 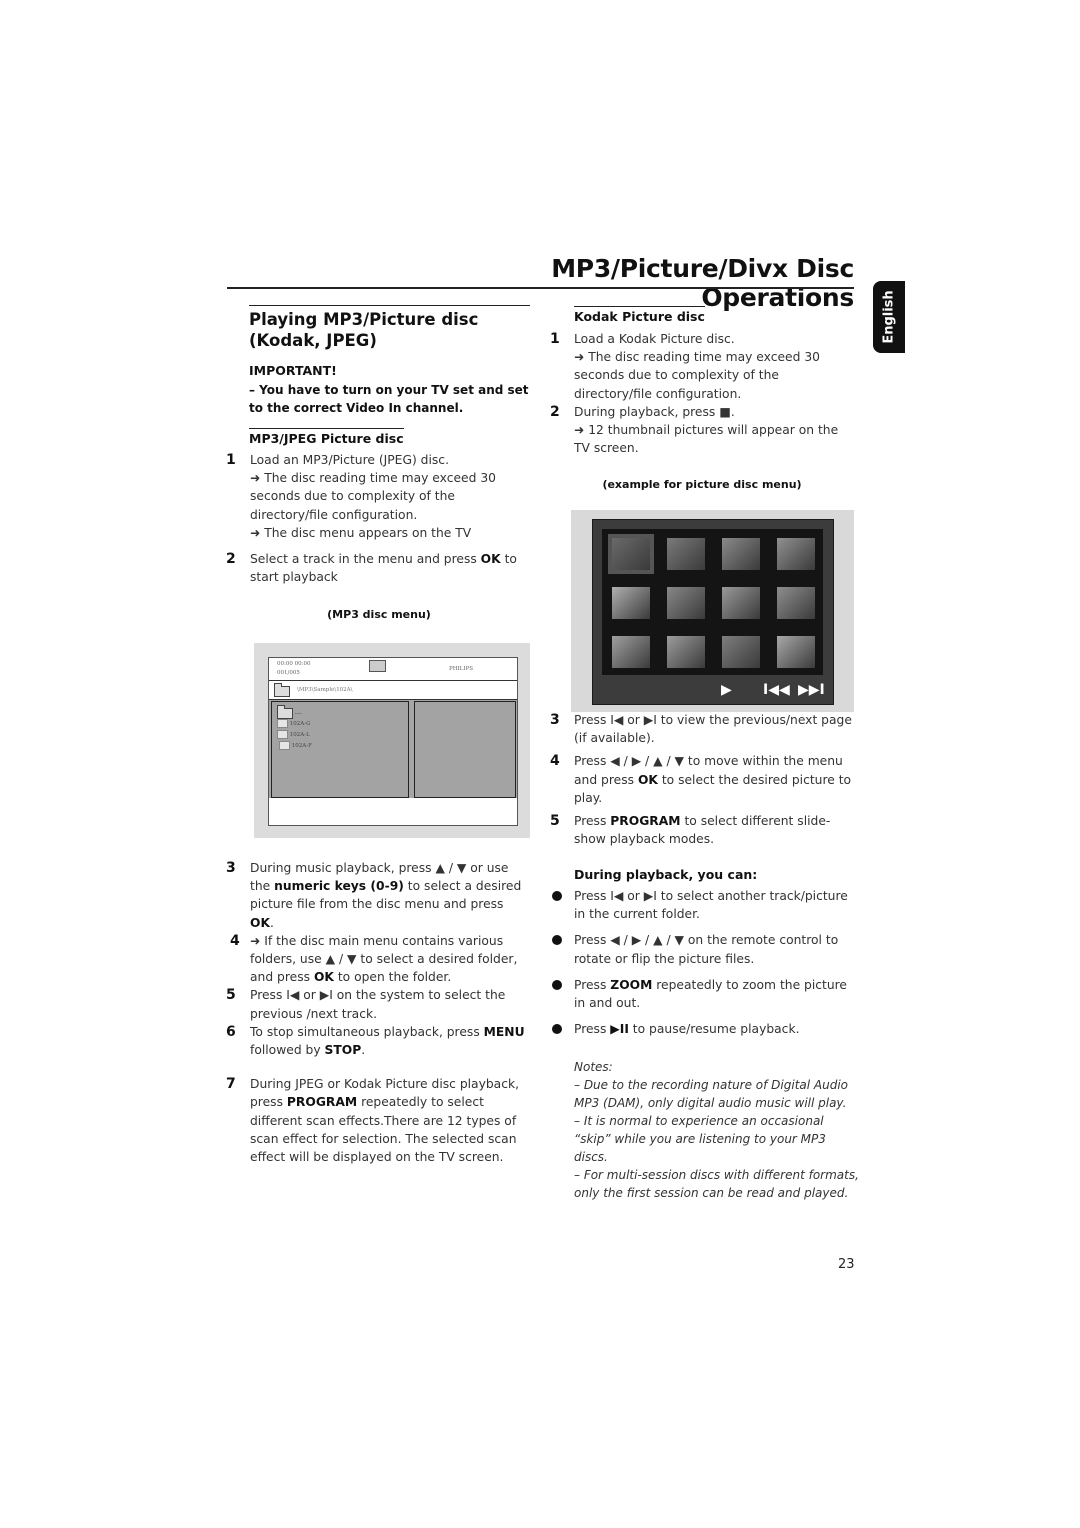 What do you see at coordinates (540, 288) in the screenshot?
I see `title-rule` at bounding box center [540, 288].